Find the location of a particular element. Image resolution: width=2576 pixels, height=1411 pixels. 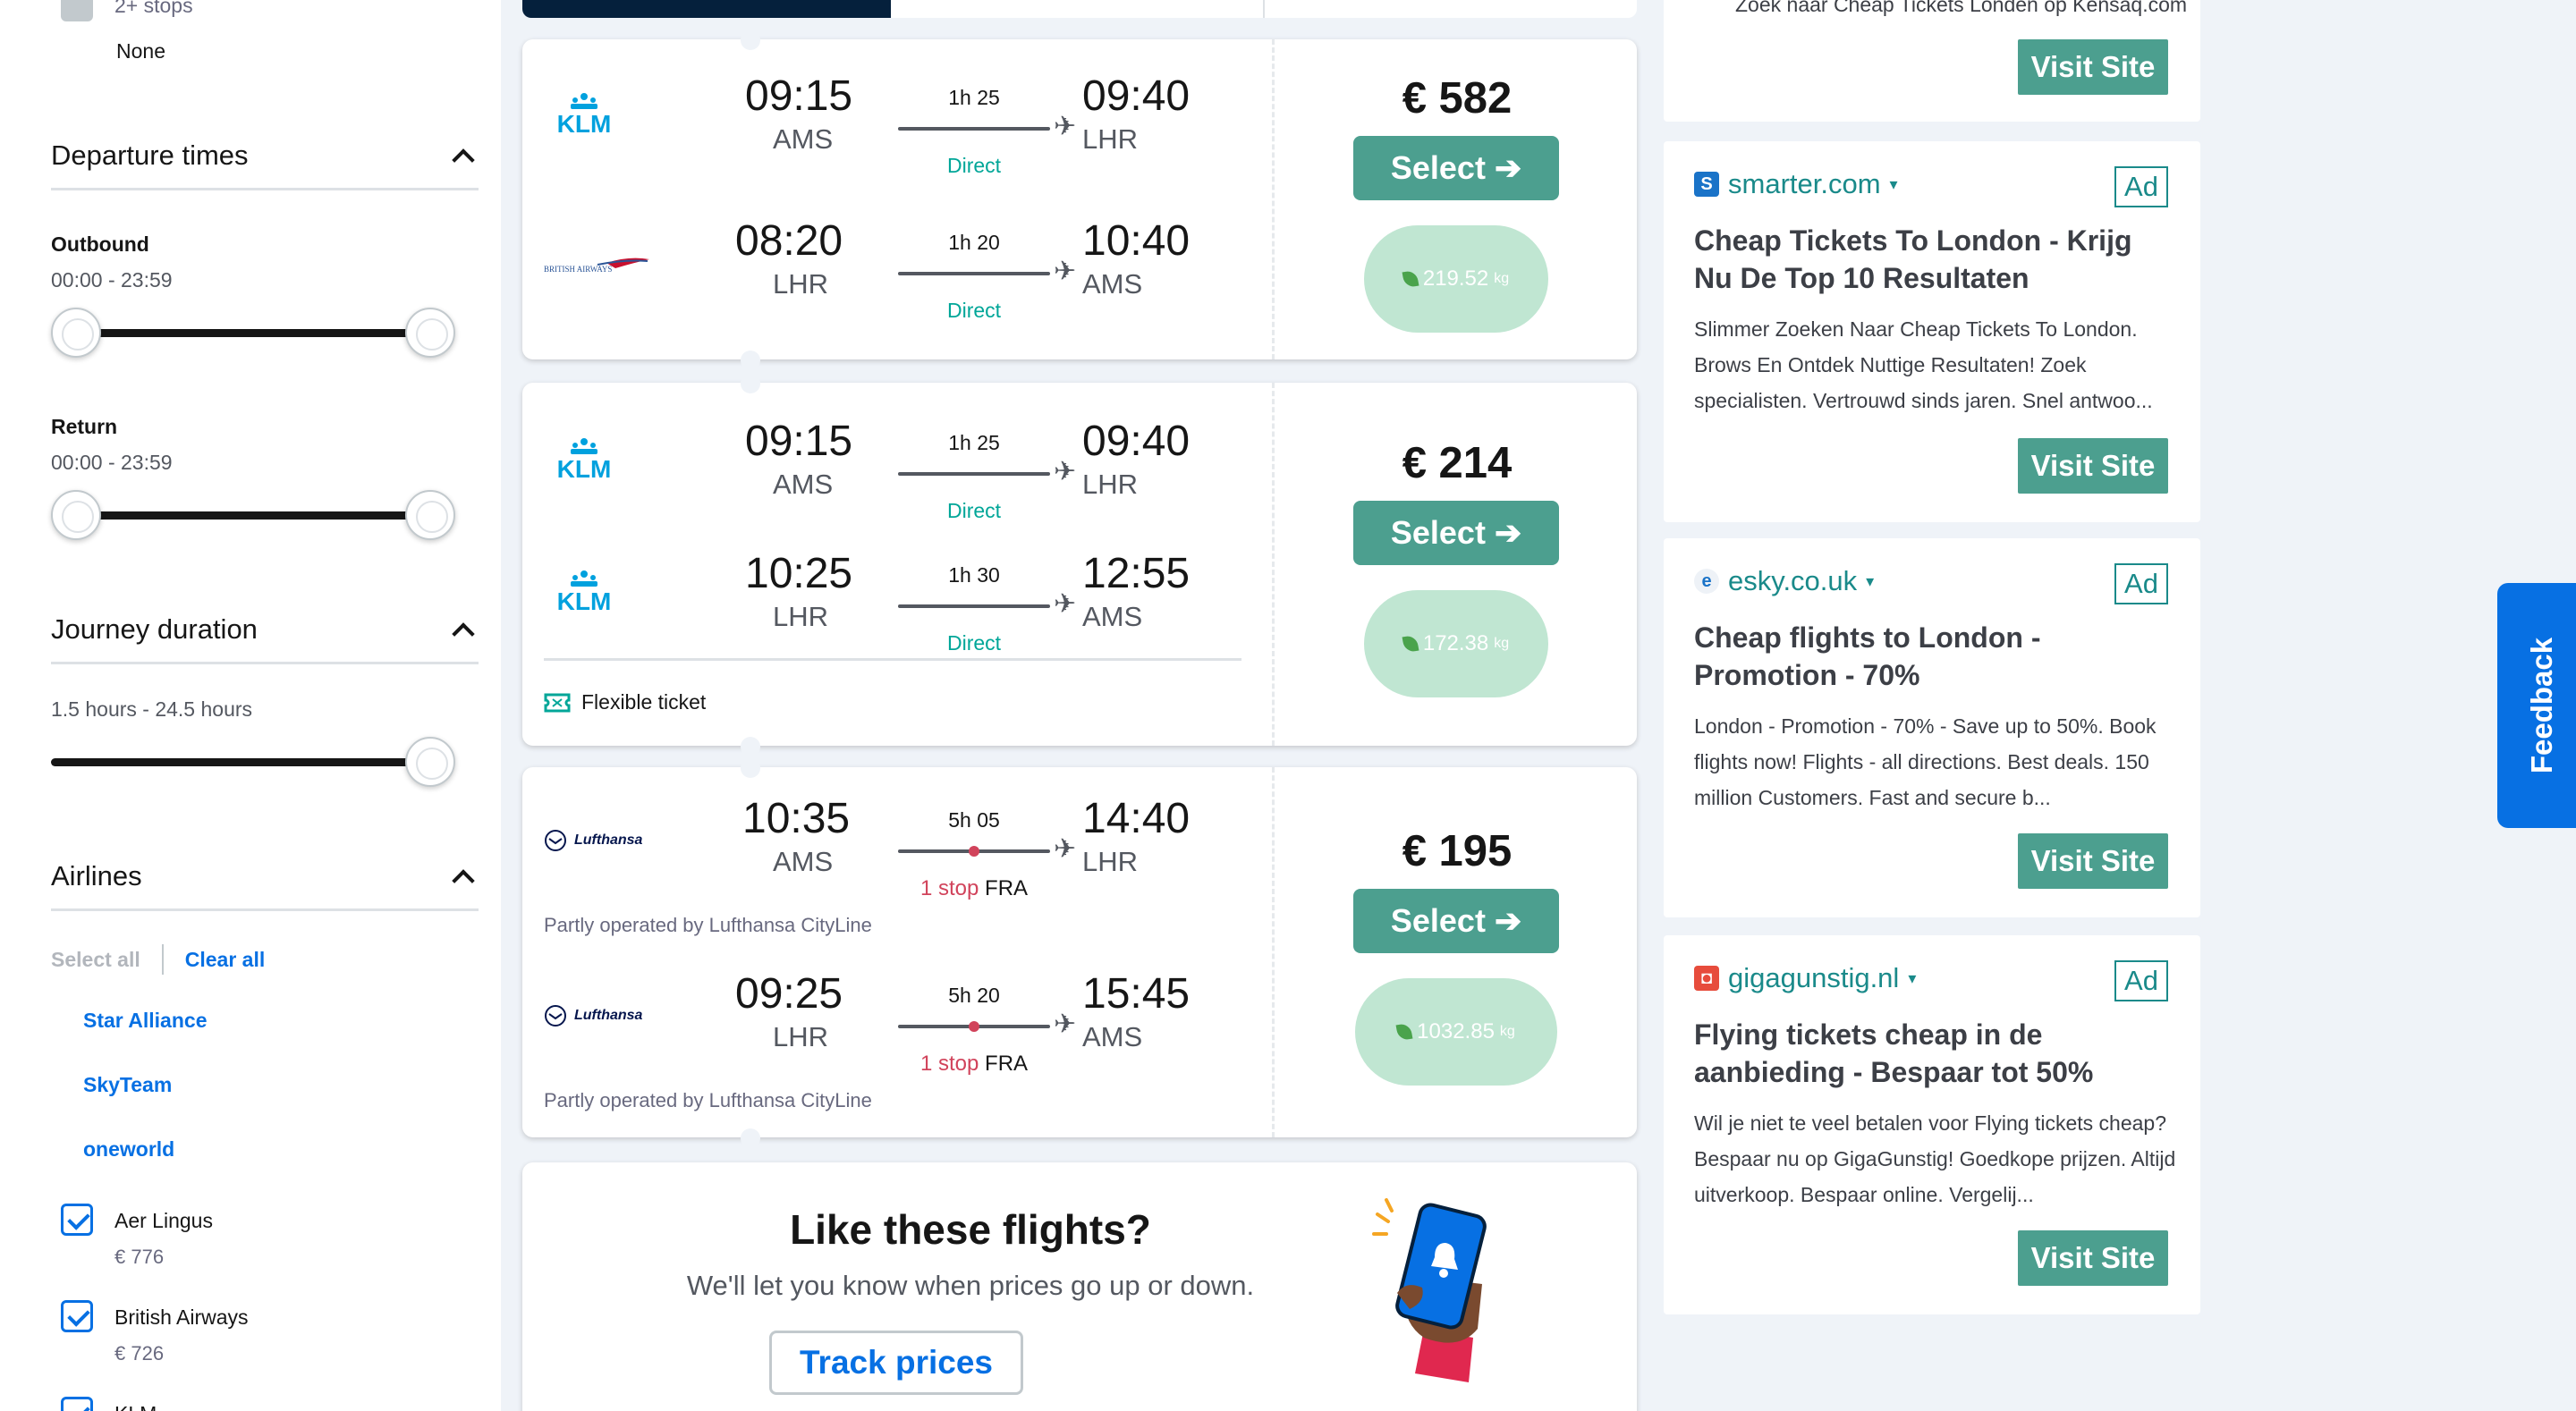

feedback-tab: Feedback is located at coordinates (2536, 705).